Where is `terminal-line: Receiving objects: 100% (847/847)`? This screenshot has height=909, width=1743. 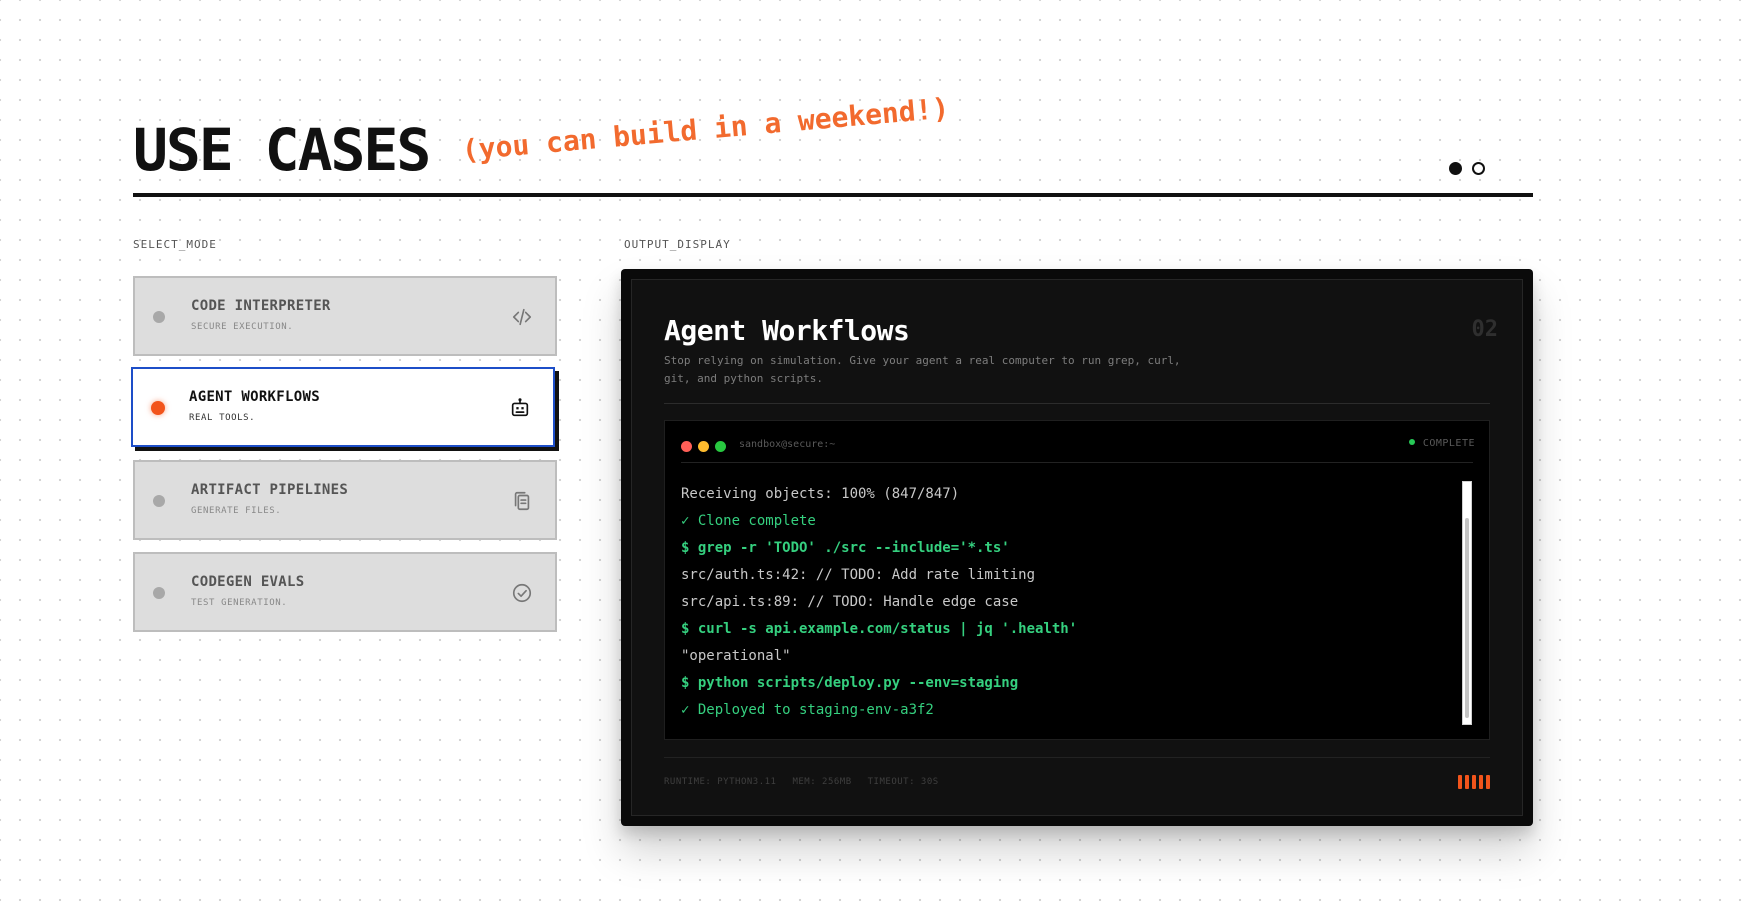 terminal-line: Receiving objects: 100% (847/847) is located at coordinates (820, 494).